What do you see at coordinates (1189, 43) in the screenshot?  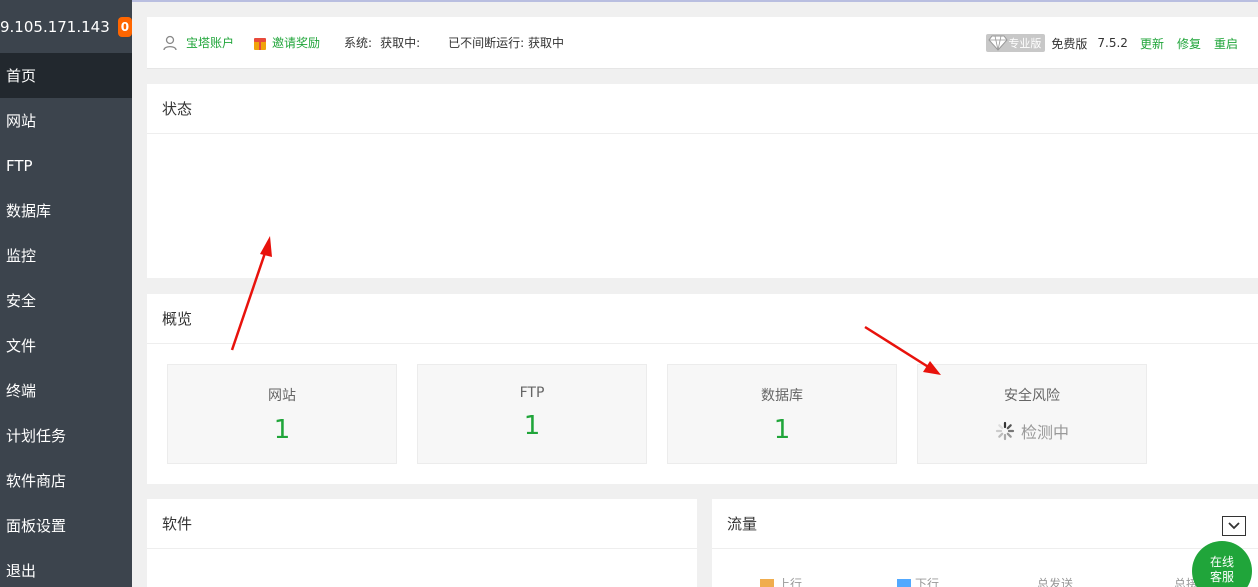 I see `repair-link: 修复` at bounding box center [1189, 43].